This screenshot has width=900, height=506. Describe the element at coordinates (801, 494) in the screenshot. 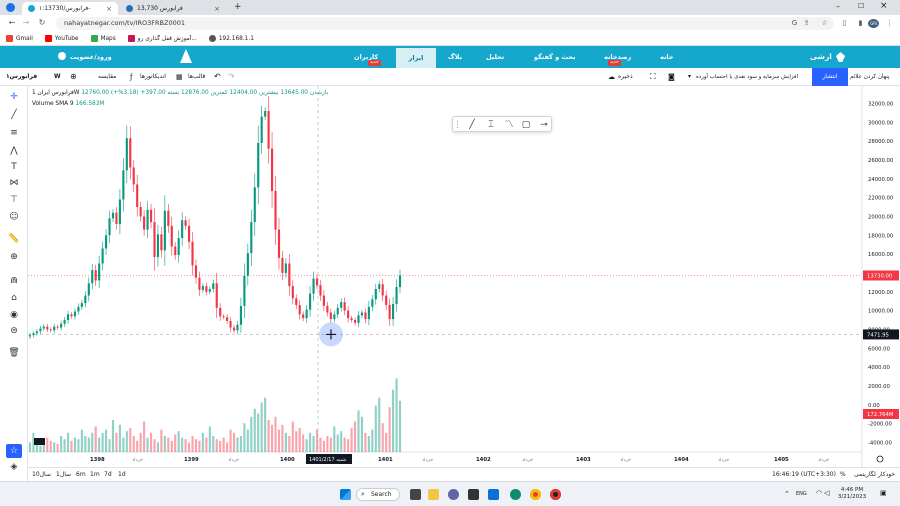

I see `language-indicator: ENG` at that location.